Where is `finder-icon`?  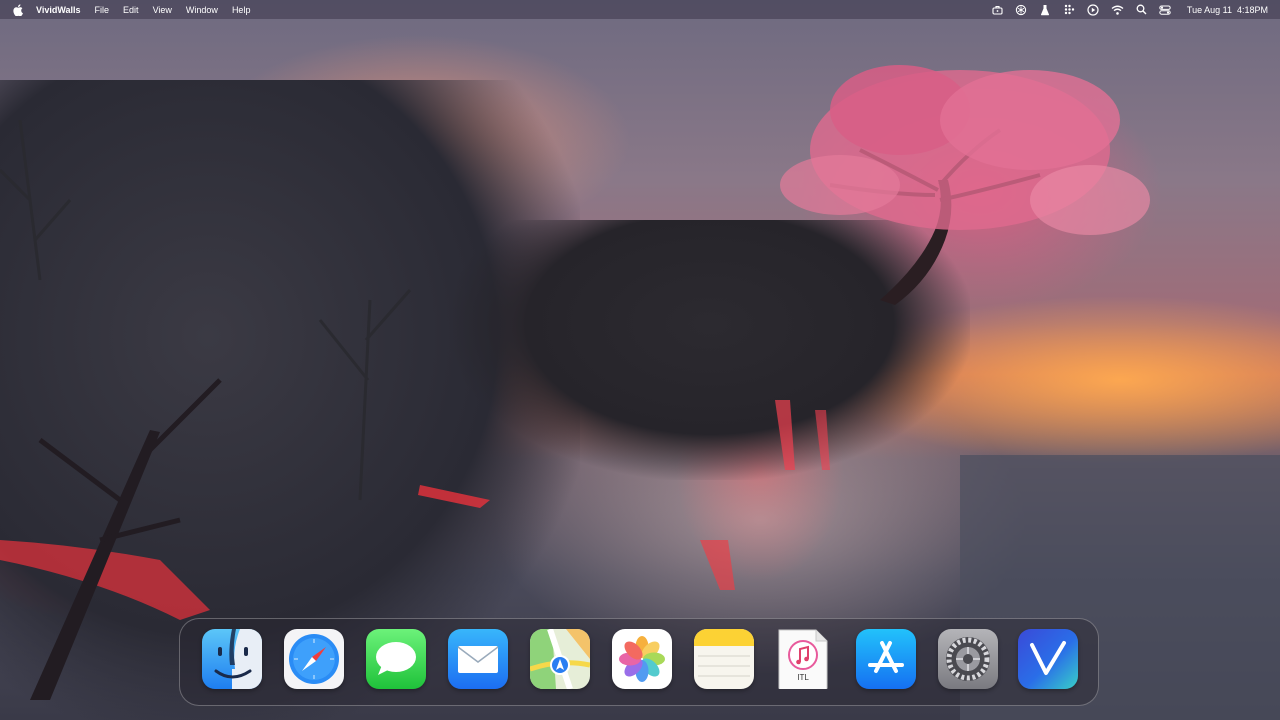
finder-icon is located at coordinates (232, 659).